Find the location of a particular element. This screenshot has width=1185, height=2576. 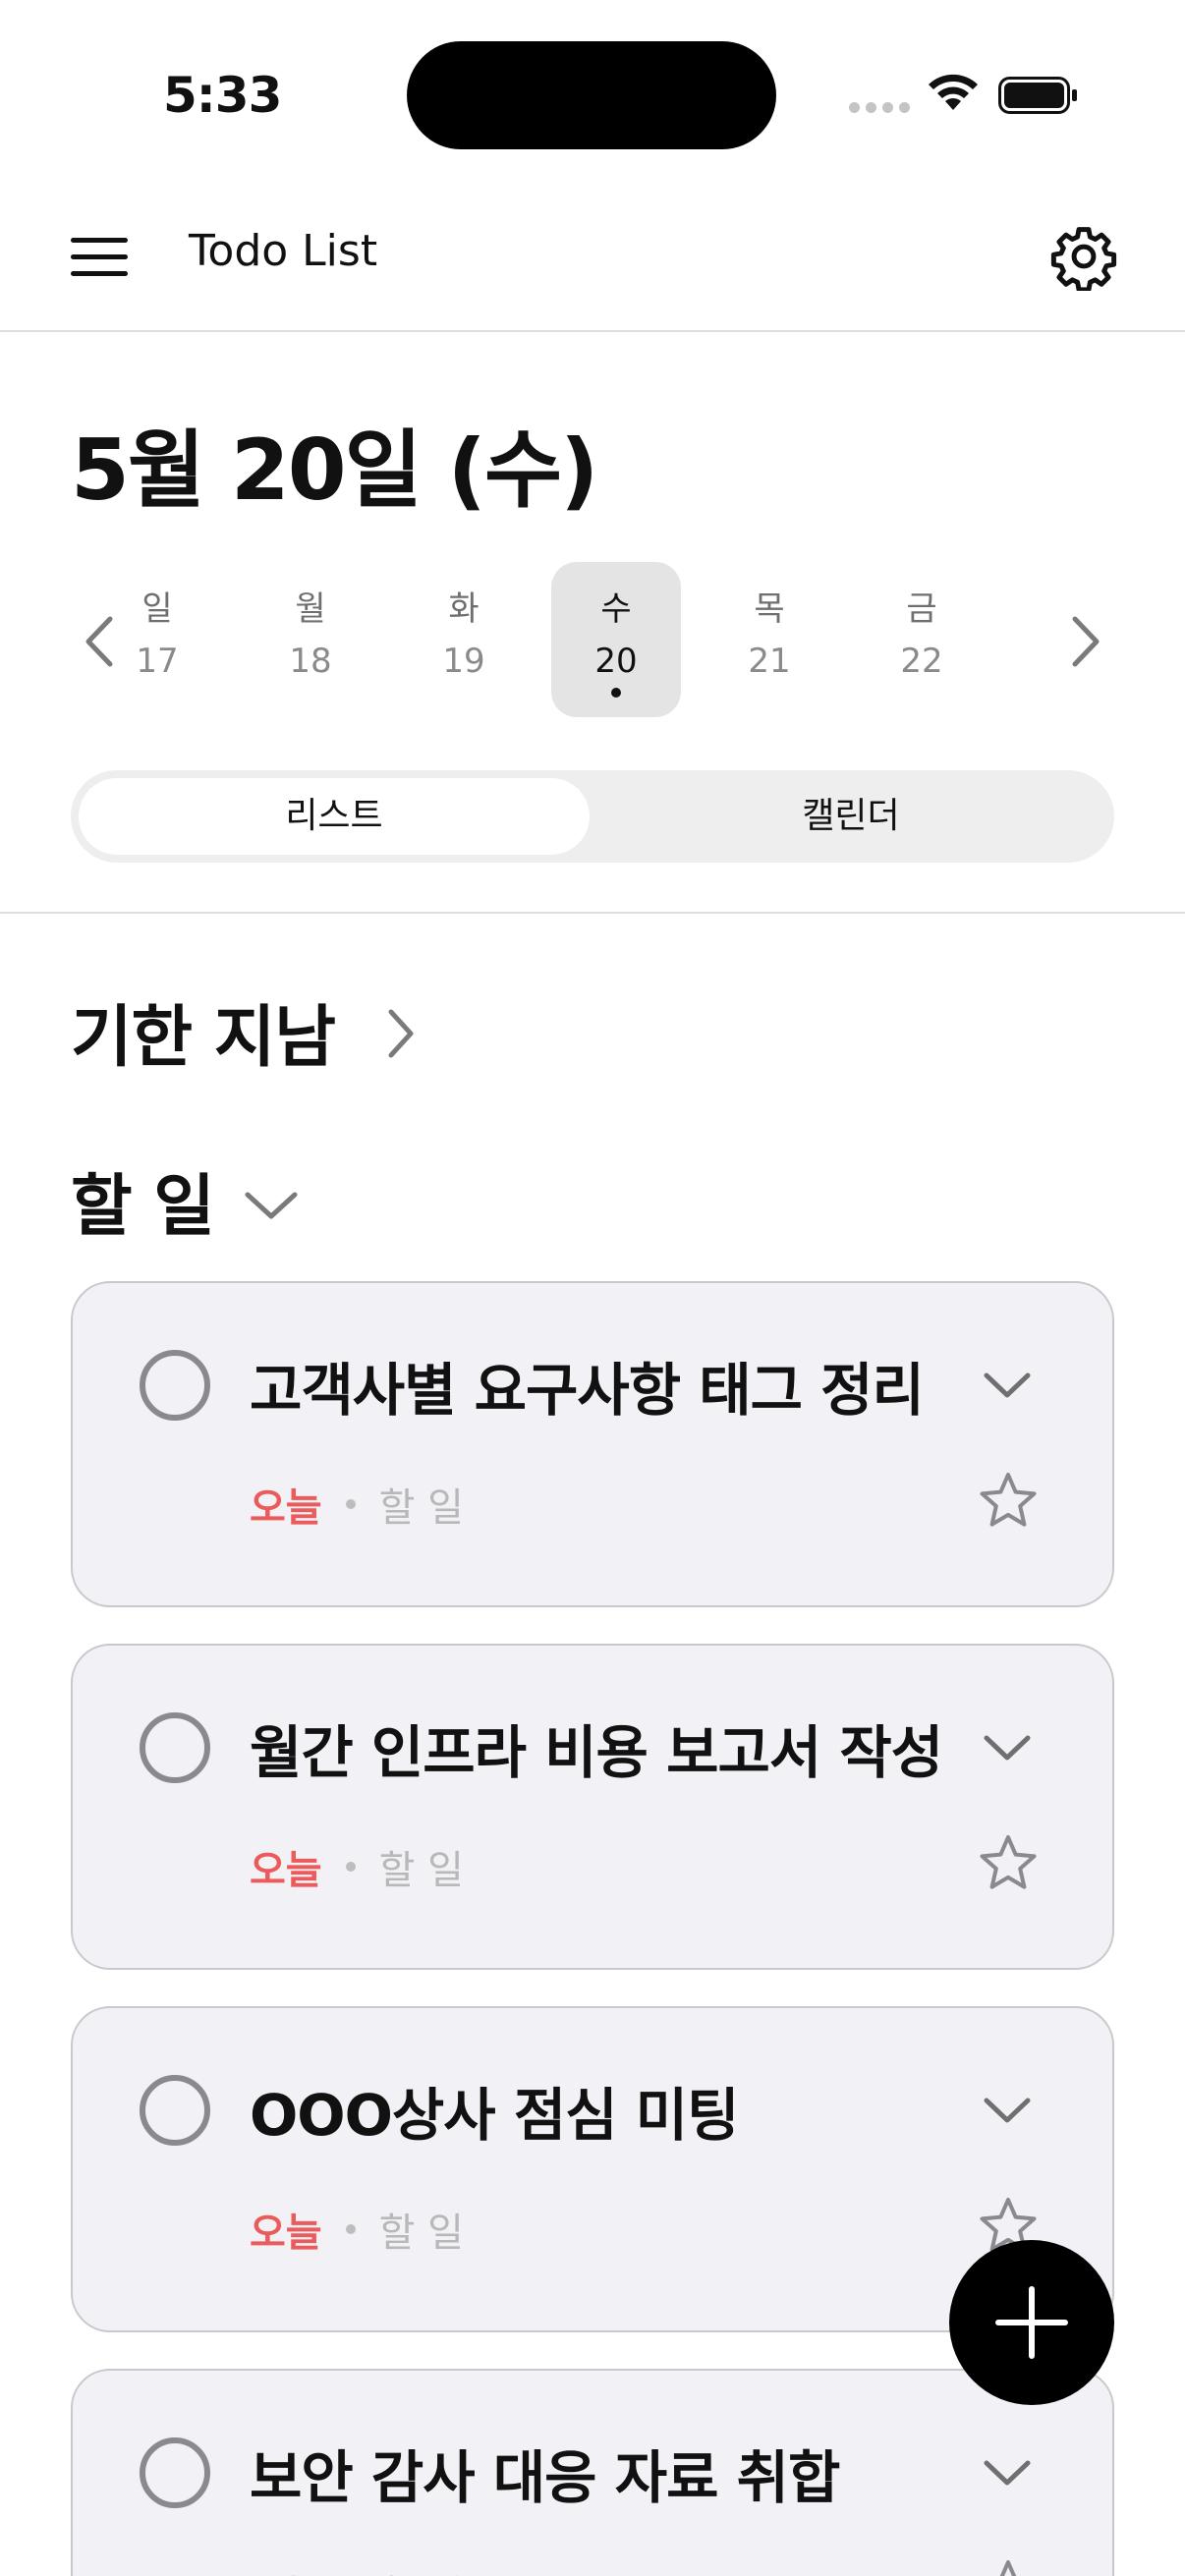

divider is located at coordinates (592, 913).